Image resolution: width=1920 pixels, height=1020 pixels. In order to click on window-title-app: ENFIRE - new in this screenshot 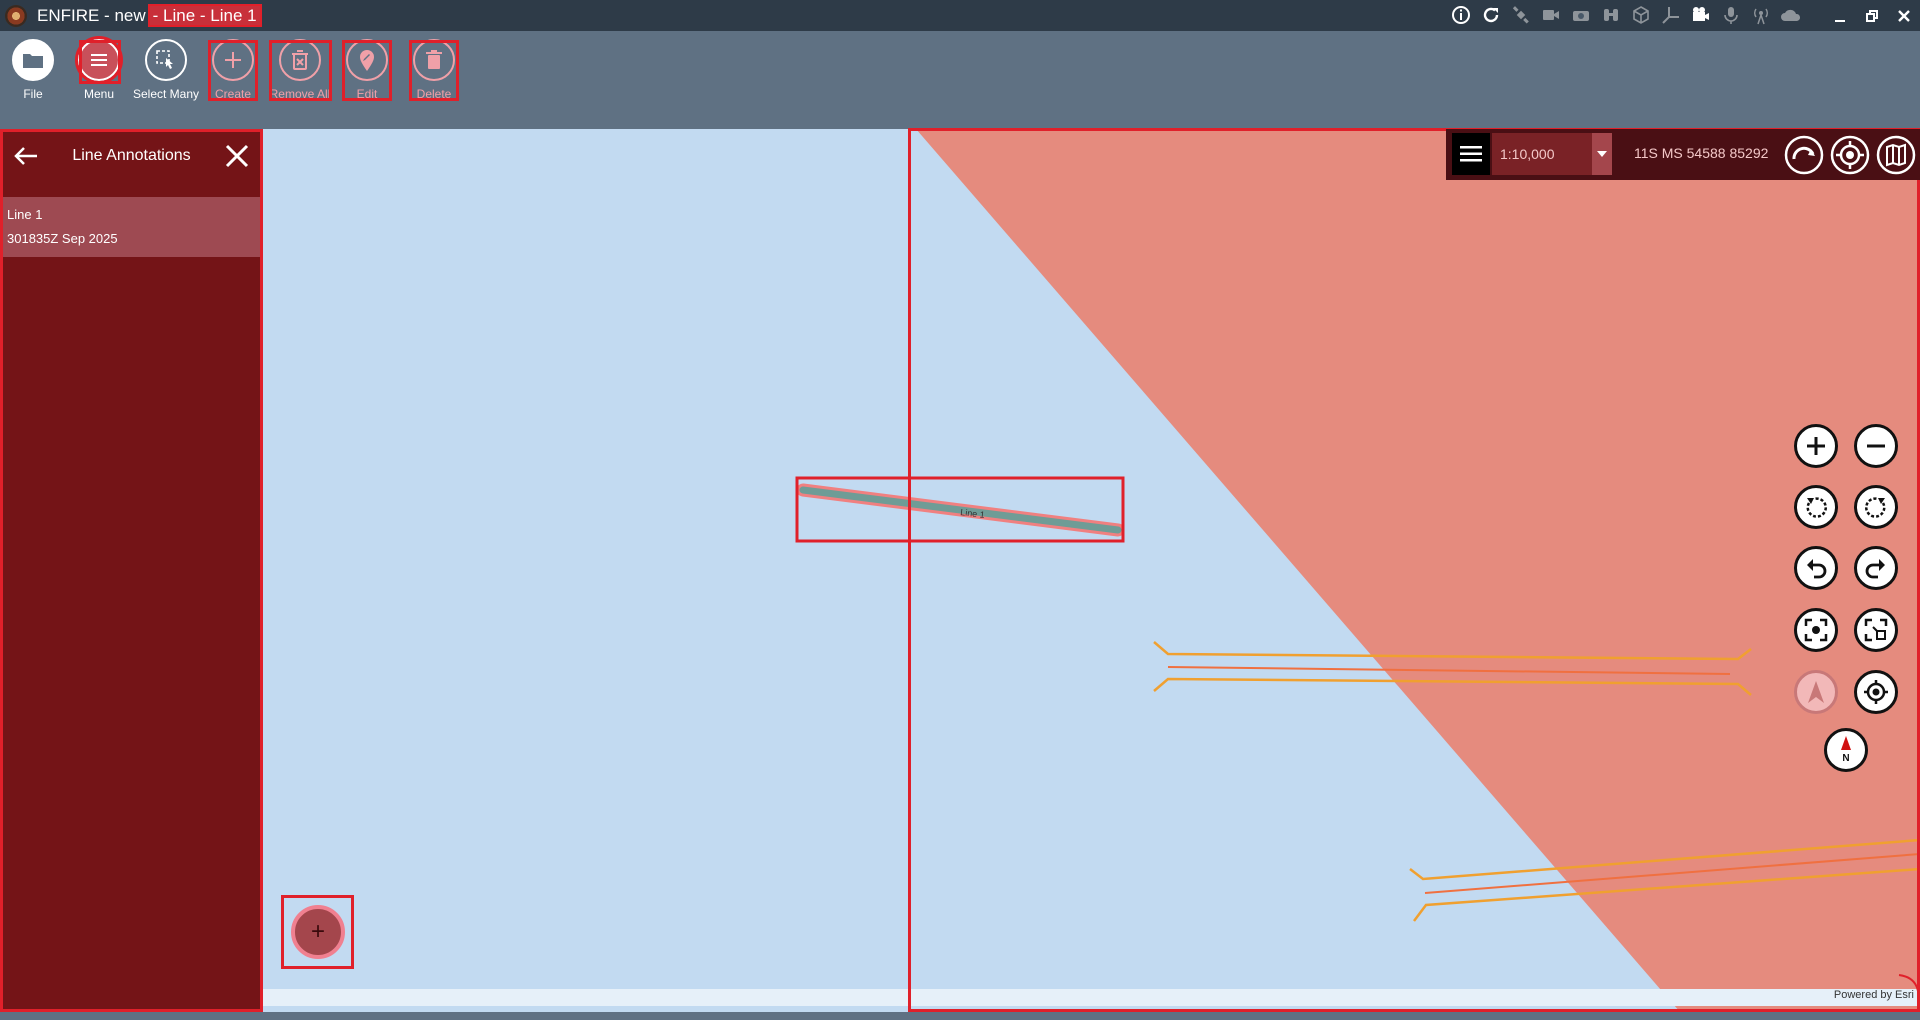, I will do `click(91, 15)`.